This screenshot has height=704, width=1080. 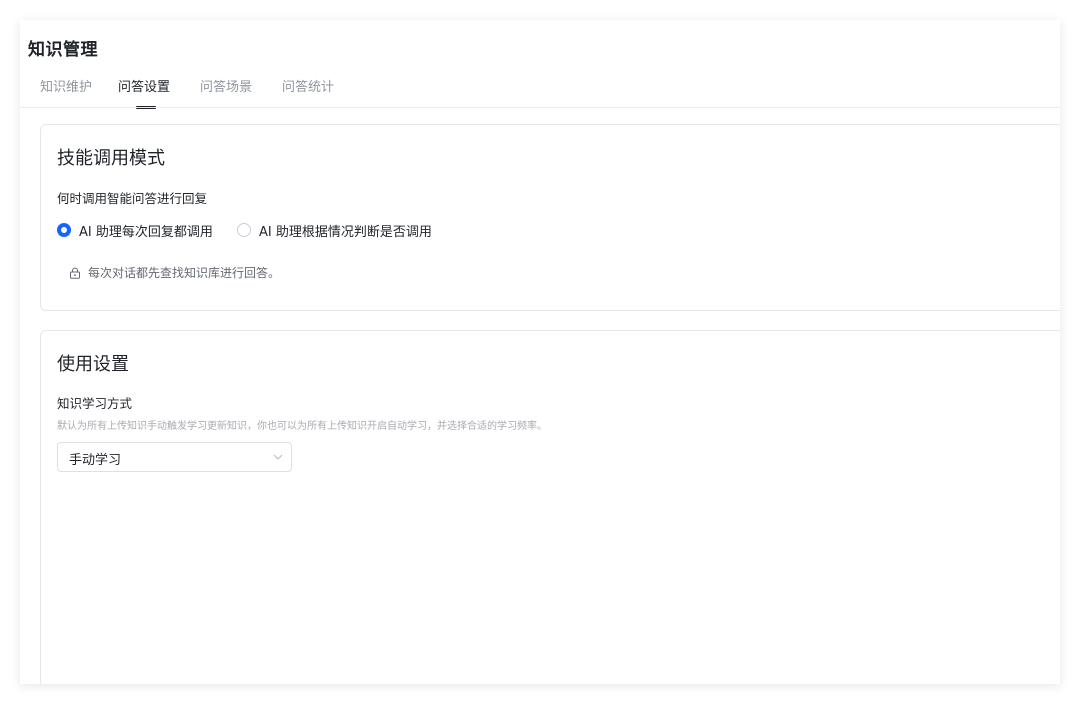 I want to click on radio-checked-icon, so click(x=64, y=230).